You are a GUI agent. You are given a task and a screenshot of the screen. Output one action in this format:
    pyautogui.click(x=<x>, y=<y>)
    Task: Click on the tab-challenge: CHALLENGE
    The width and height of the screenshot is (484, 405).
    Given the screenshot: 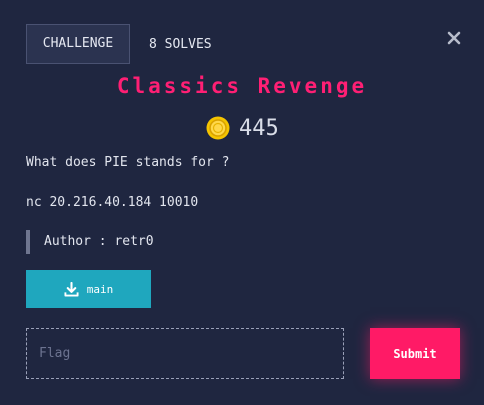 What is the action you would take?
    pyautogui.click(x=78, y=44)
    